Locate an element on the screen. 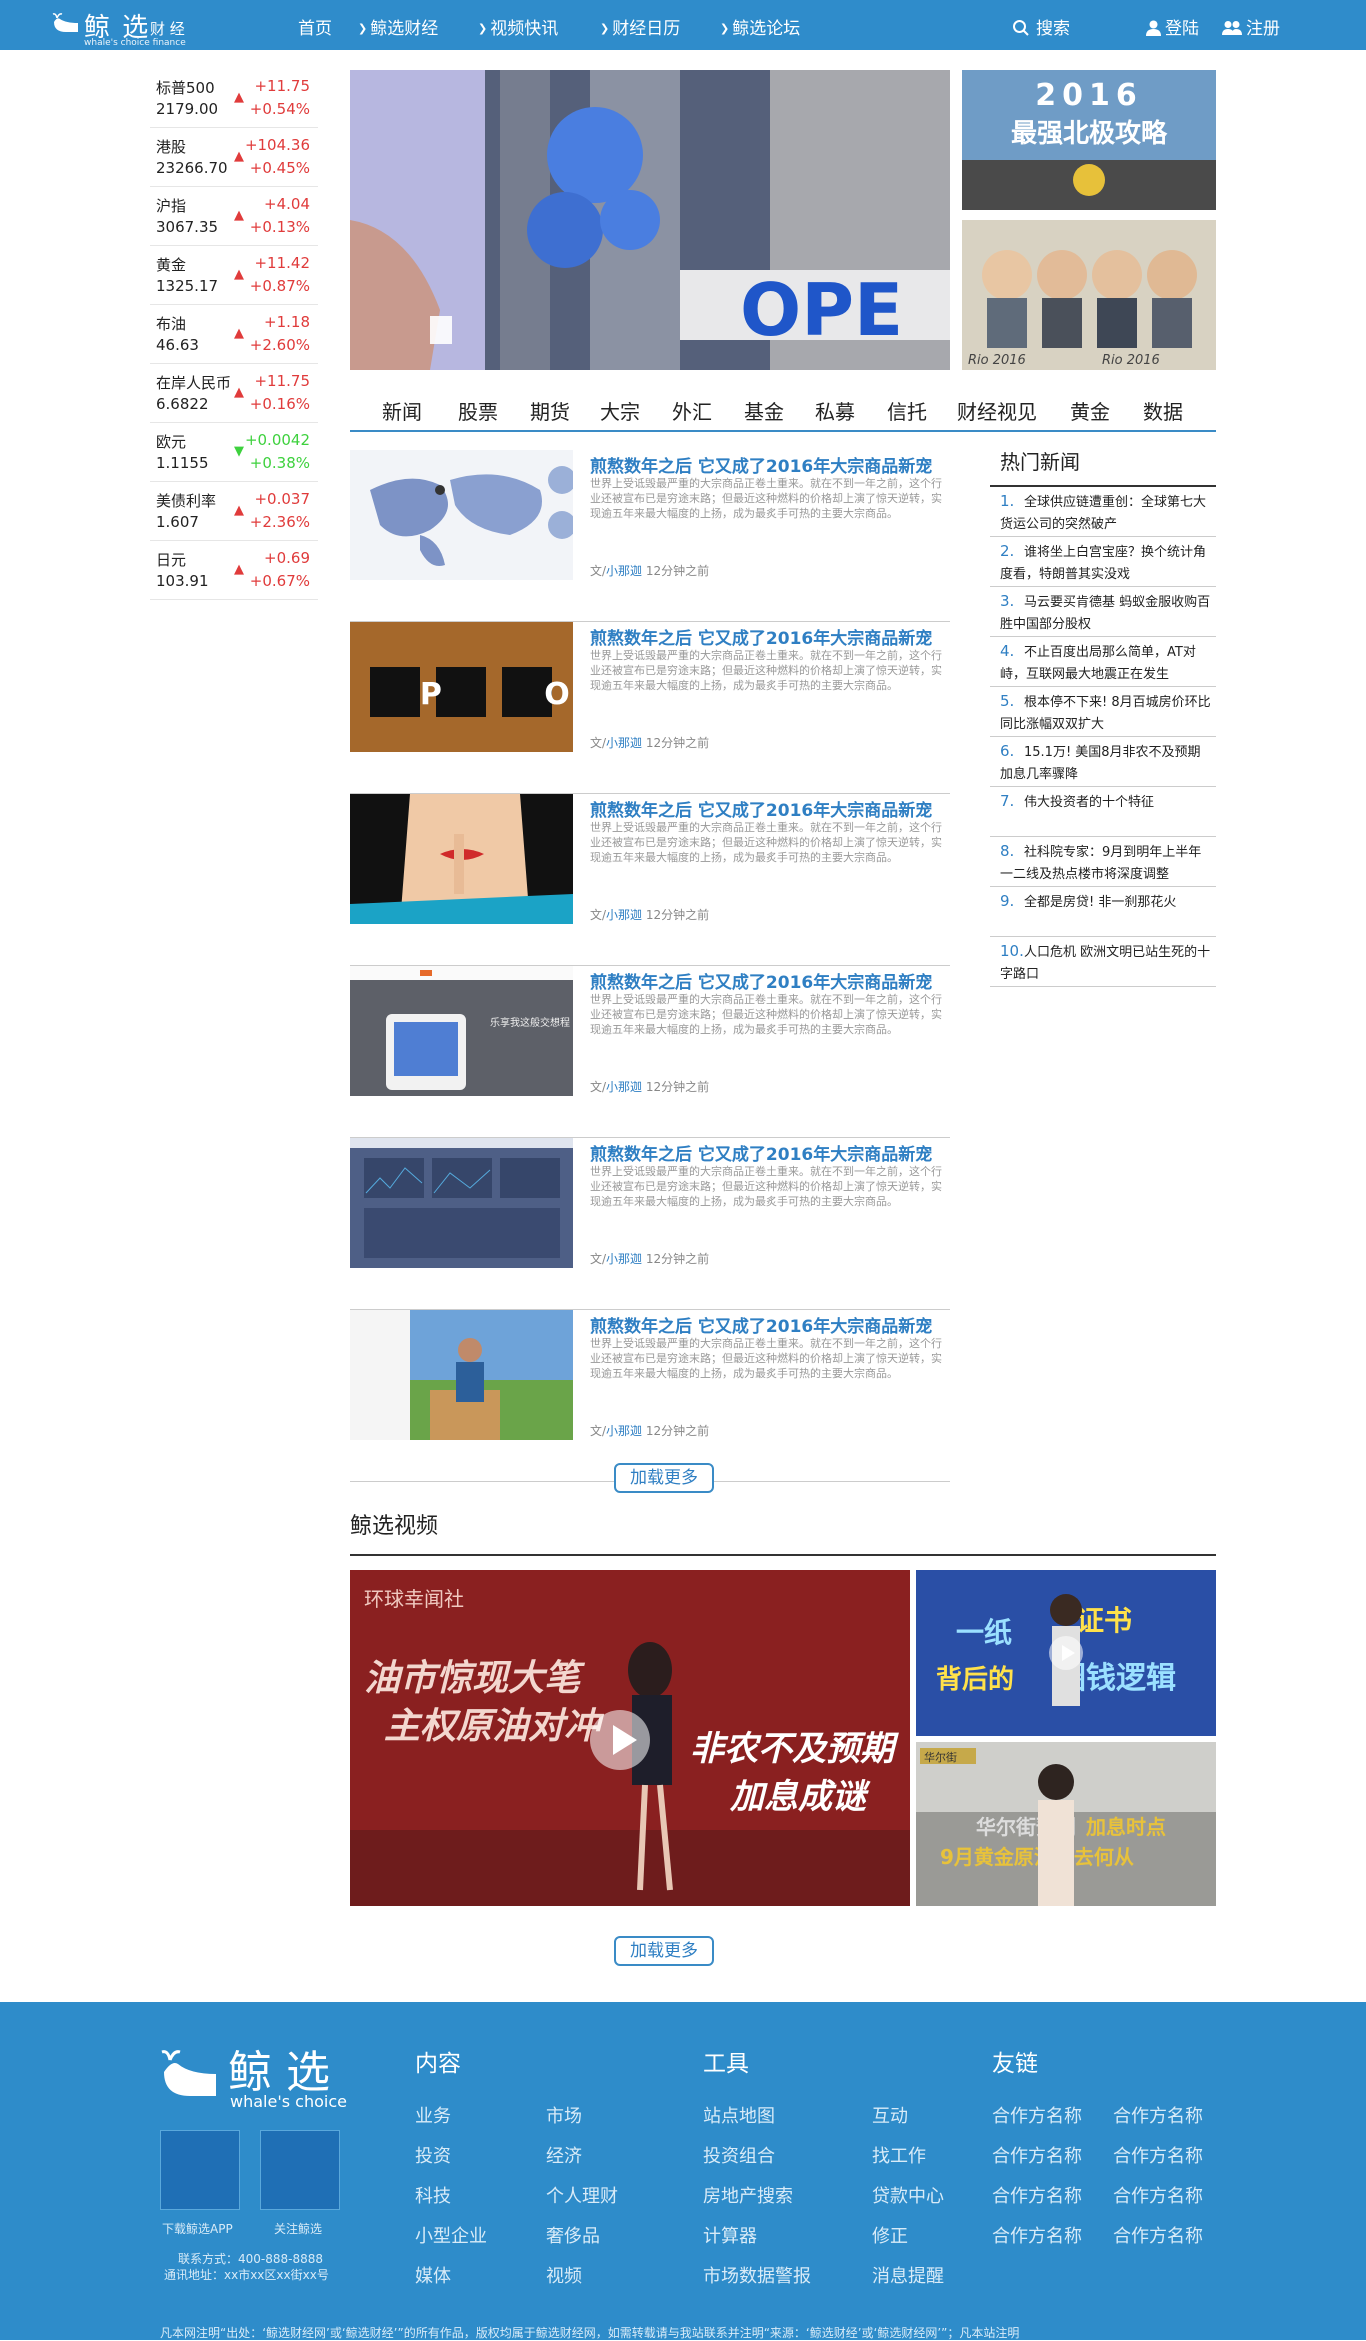 The width and height of the screenshot is (1366, 2341). footer-link: 个人理财 is located at coordinates (582, 2195).